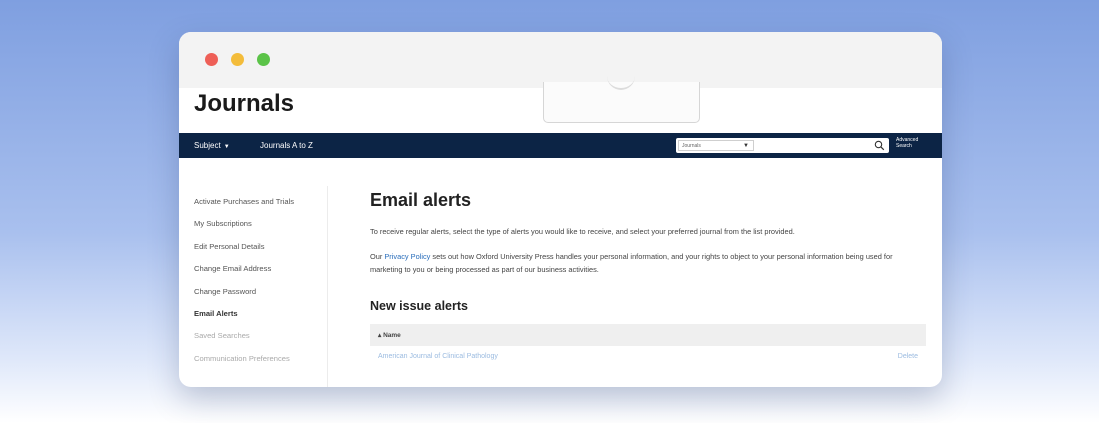 This screenshot has height=423, width=1099. I want to click on alerts-table-header: ▴ Name, so click(648, 335).